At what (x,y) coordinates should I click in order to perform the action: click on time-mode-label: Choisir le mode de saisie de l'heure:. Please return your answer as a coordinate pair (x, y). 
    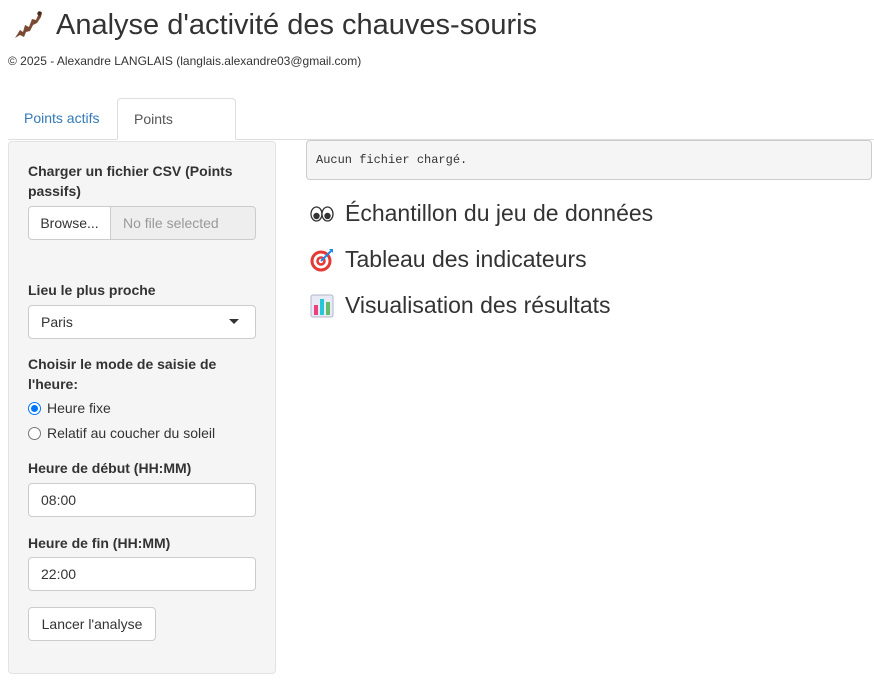
    Looking at the image, I should click on (122, 374).